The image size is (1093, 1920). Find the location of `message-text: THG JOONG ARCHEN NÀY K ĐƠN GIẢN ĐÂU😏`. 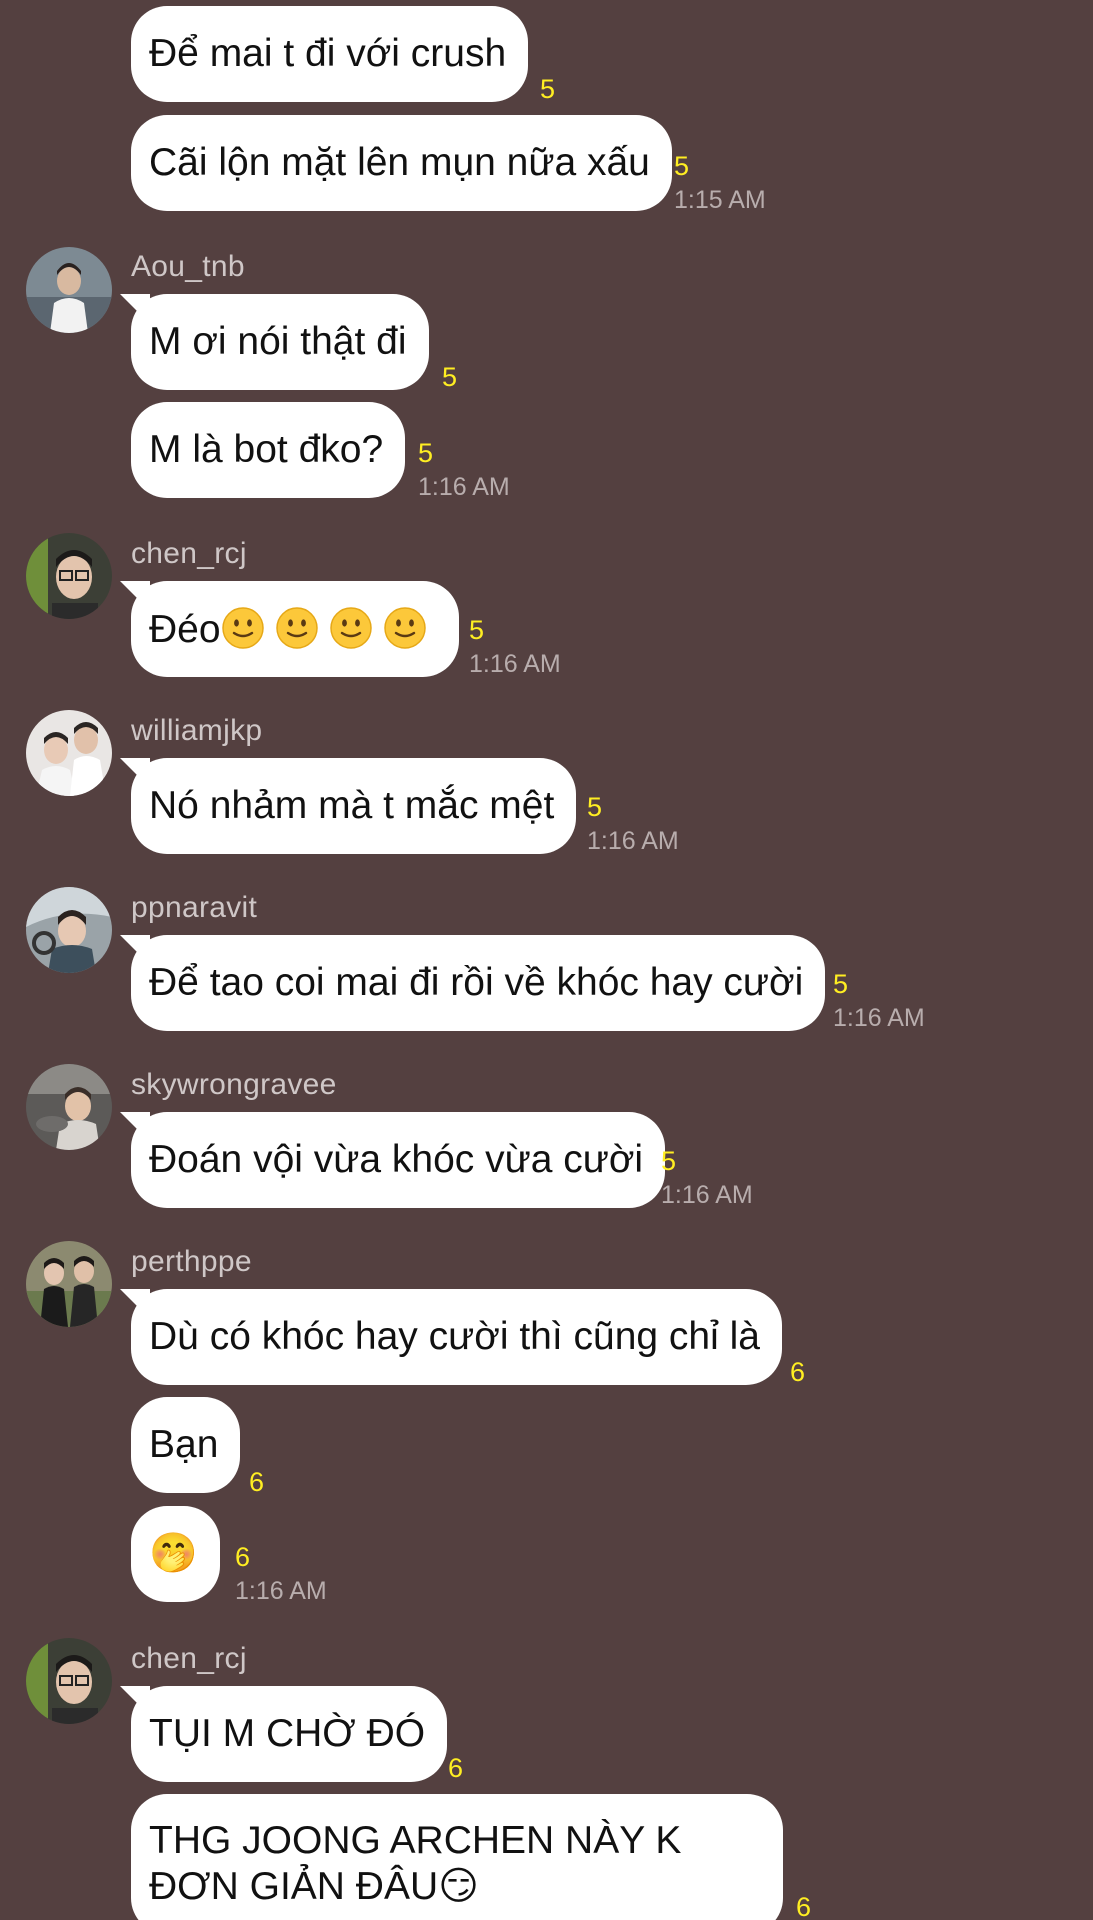

message-text: THG JOONG ARCHEN NÀY K ĐƠN GIẢN ĐÂU😏 is located at coordinates (415, 1863).